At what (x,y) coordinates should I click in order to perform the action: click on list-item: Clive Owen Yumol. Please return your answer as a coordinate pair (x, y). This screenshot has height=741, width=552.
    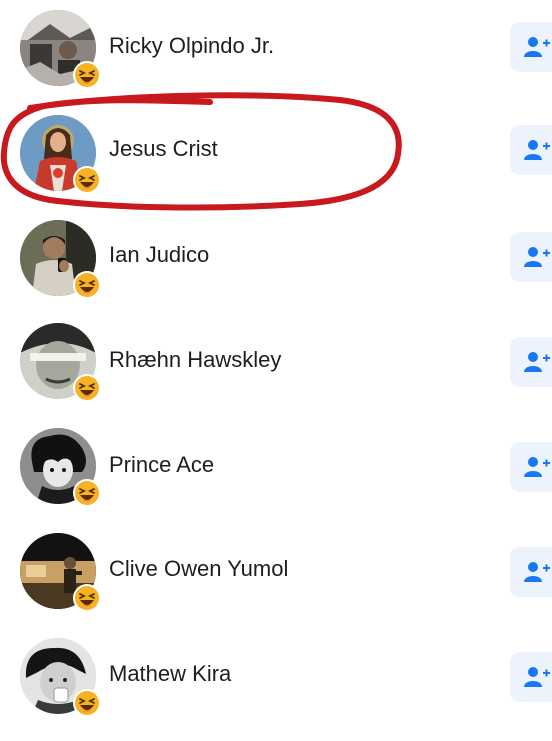
    Looking at the image, I should click on (276, 577).